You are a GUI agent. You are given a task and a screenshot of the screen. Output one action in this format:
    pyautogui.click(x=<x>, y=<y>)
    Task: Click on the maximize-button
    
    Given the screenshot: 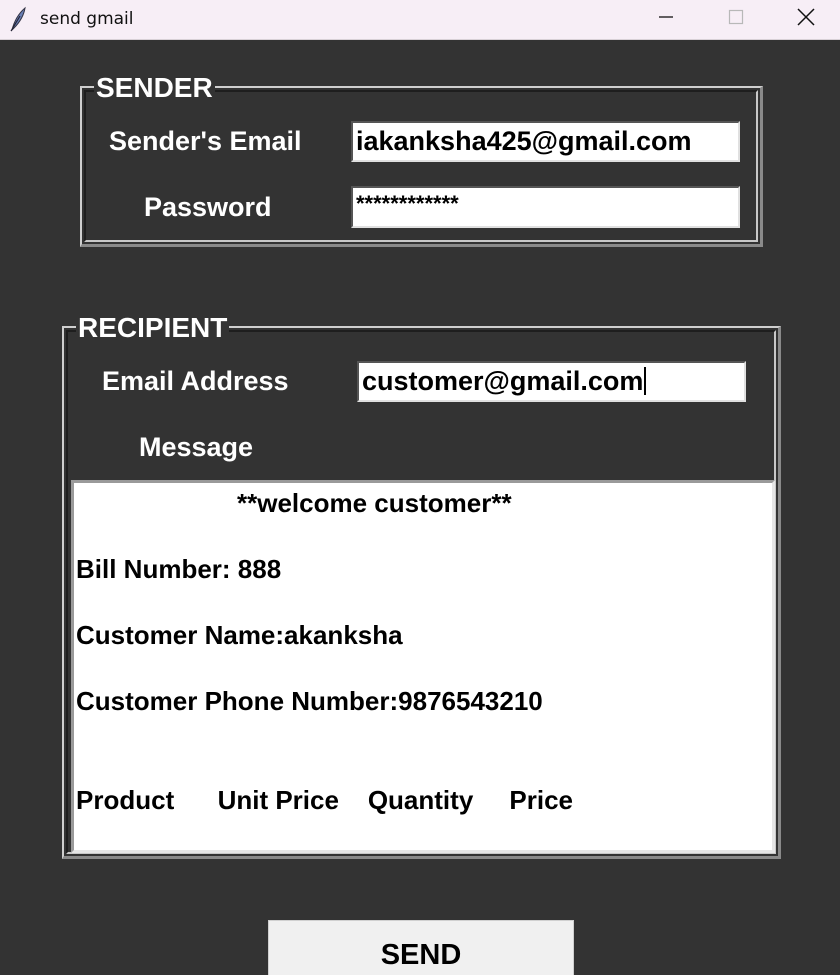 What is the action you would take?
    pyautogui.click(x=736, y=19)
    